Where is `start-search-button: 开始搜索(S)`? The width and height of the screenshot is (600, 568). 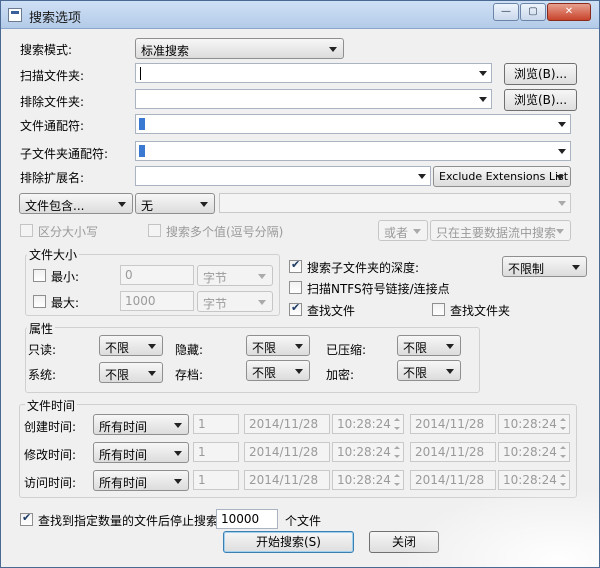
start-search-button: 开始搜索(S) is located at coordinates (288, 542).